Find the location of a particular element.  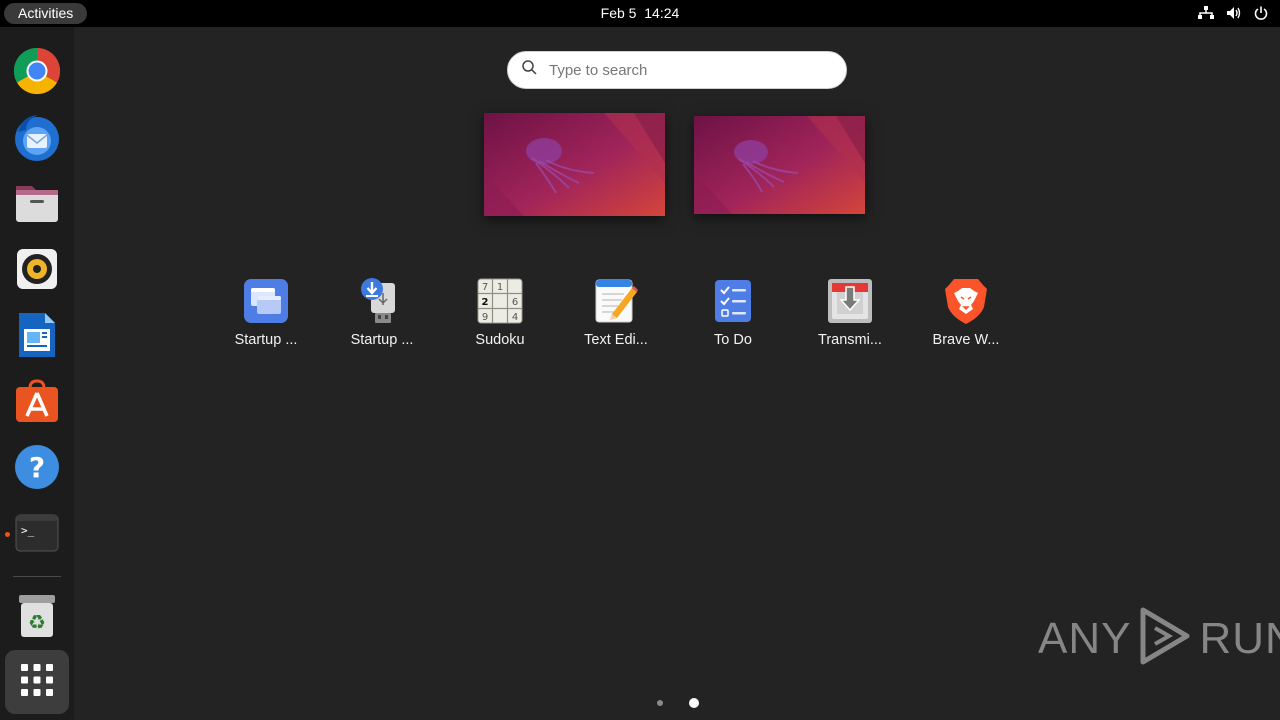

chrome-icon is located at coordinates (37, 73).